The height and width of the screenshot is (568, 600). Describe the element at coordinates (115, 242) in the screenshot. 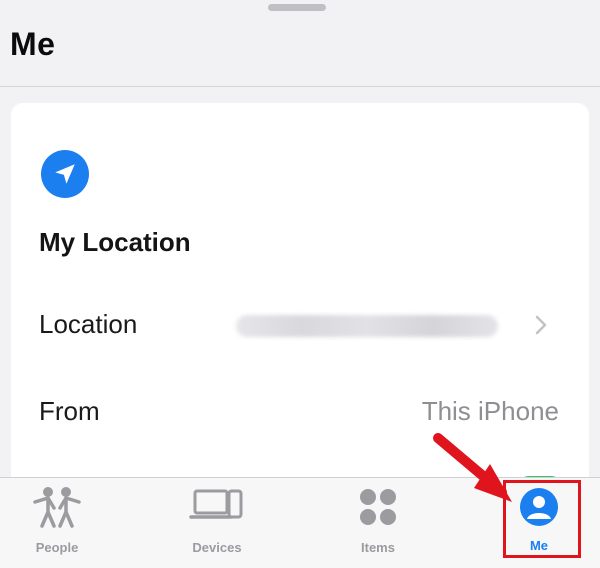

I see `my-location-heading: My Location` at that location.